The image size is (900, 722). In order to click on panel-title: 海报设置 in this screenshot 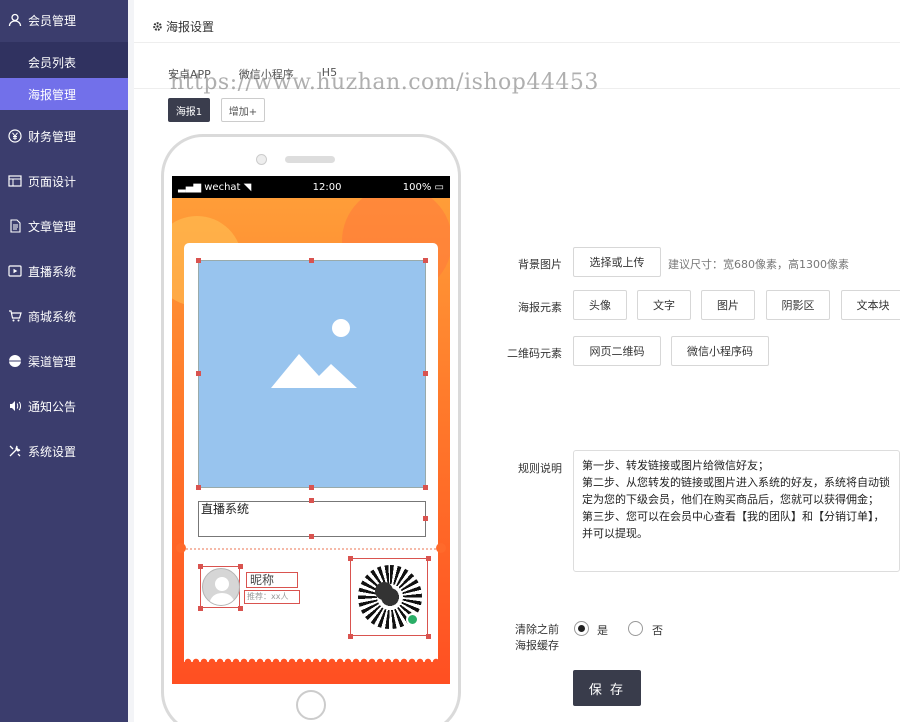, I will do `click(183, 26)`.